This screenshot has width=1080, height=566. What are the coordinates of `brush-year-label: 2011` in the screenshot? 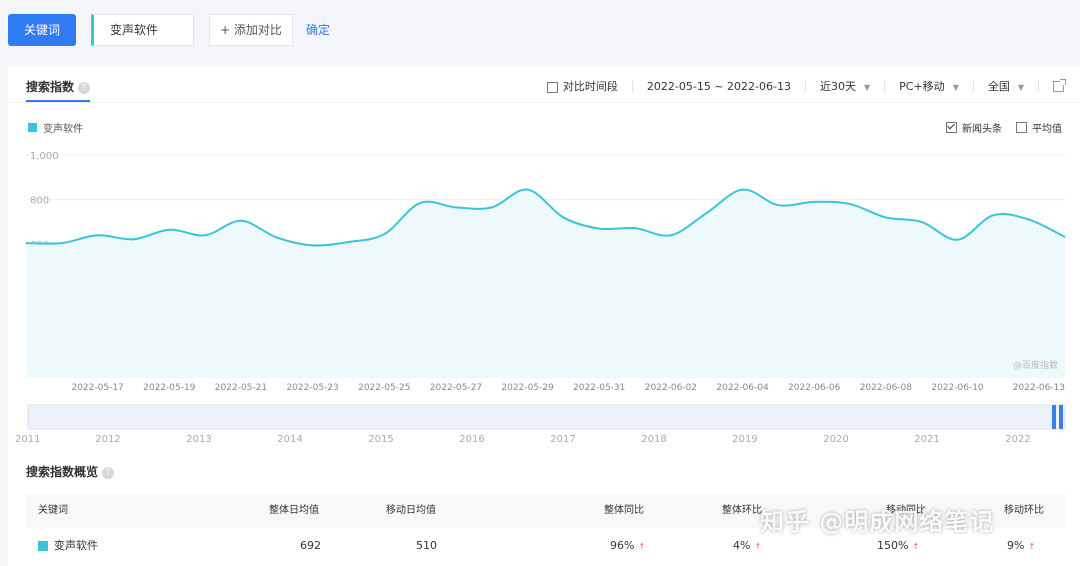 It's located at (27, 439).